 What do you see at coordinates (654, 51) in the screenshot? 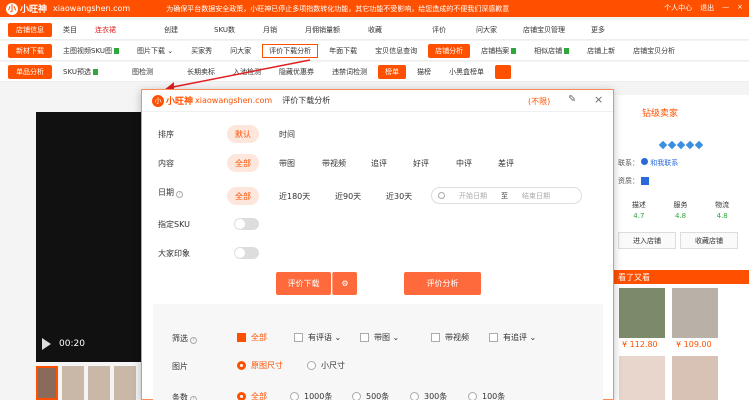
I see `tool-shop-item-analysis: 店铺宝贝分析` at bounding box center [654, 51].